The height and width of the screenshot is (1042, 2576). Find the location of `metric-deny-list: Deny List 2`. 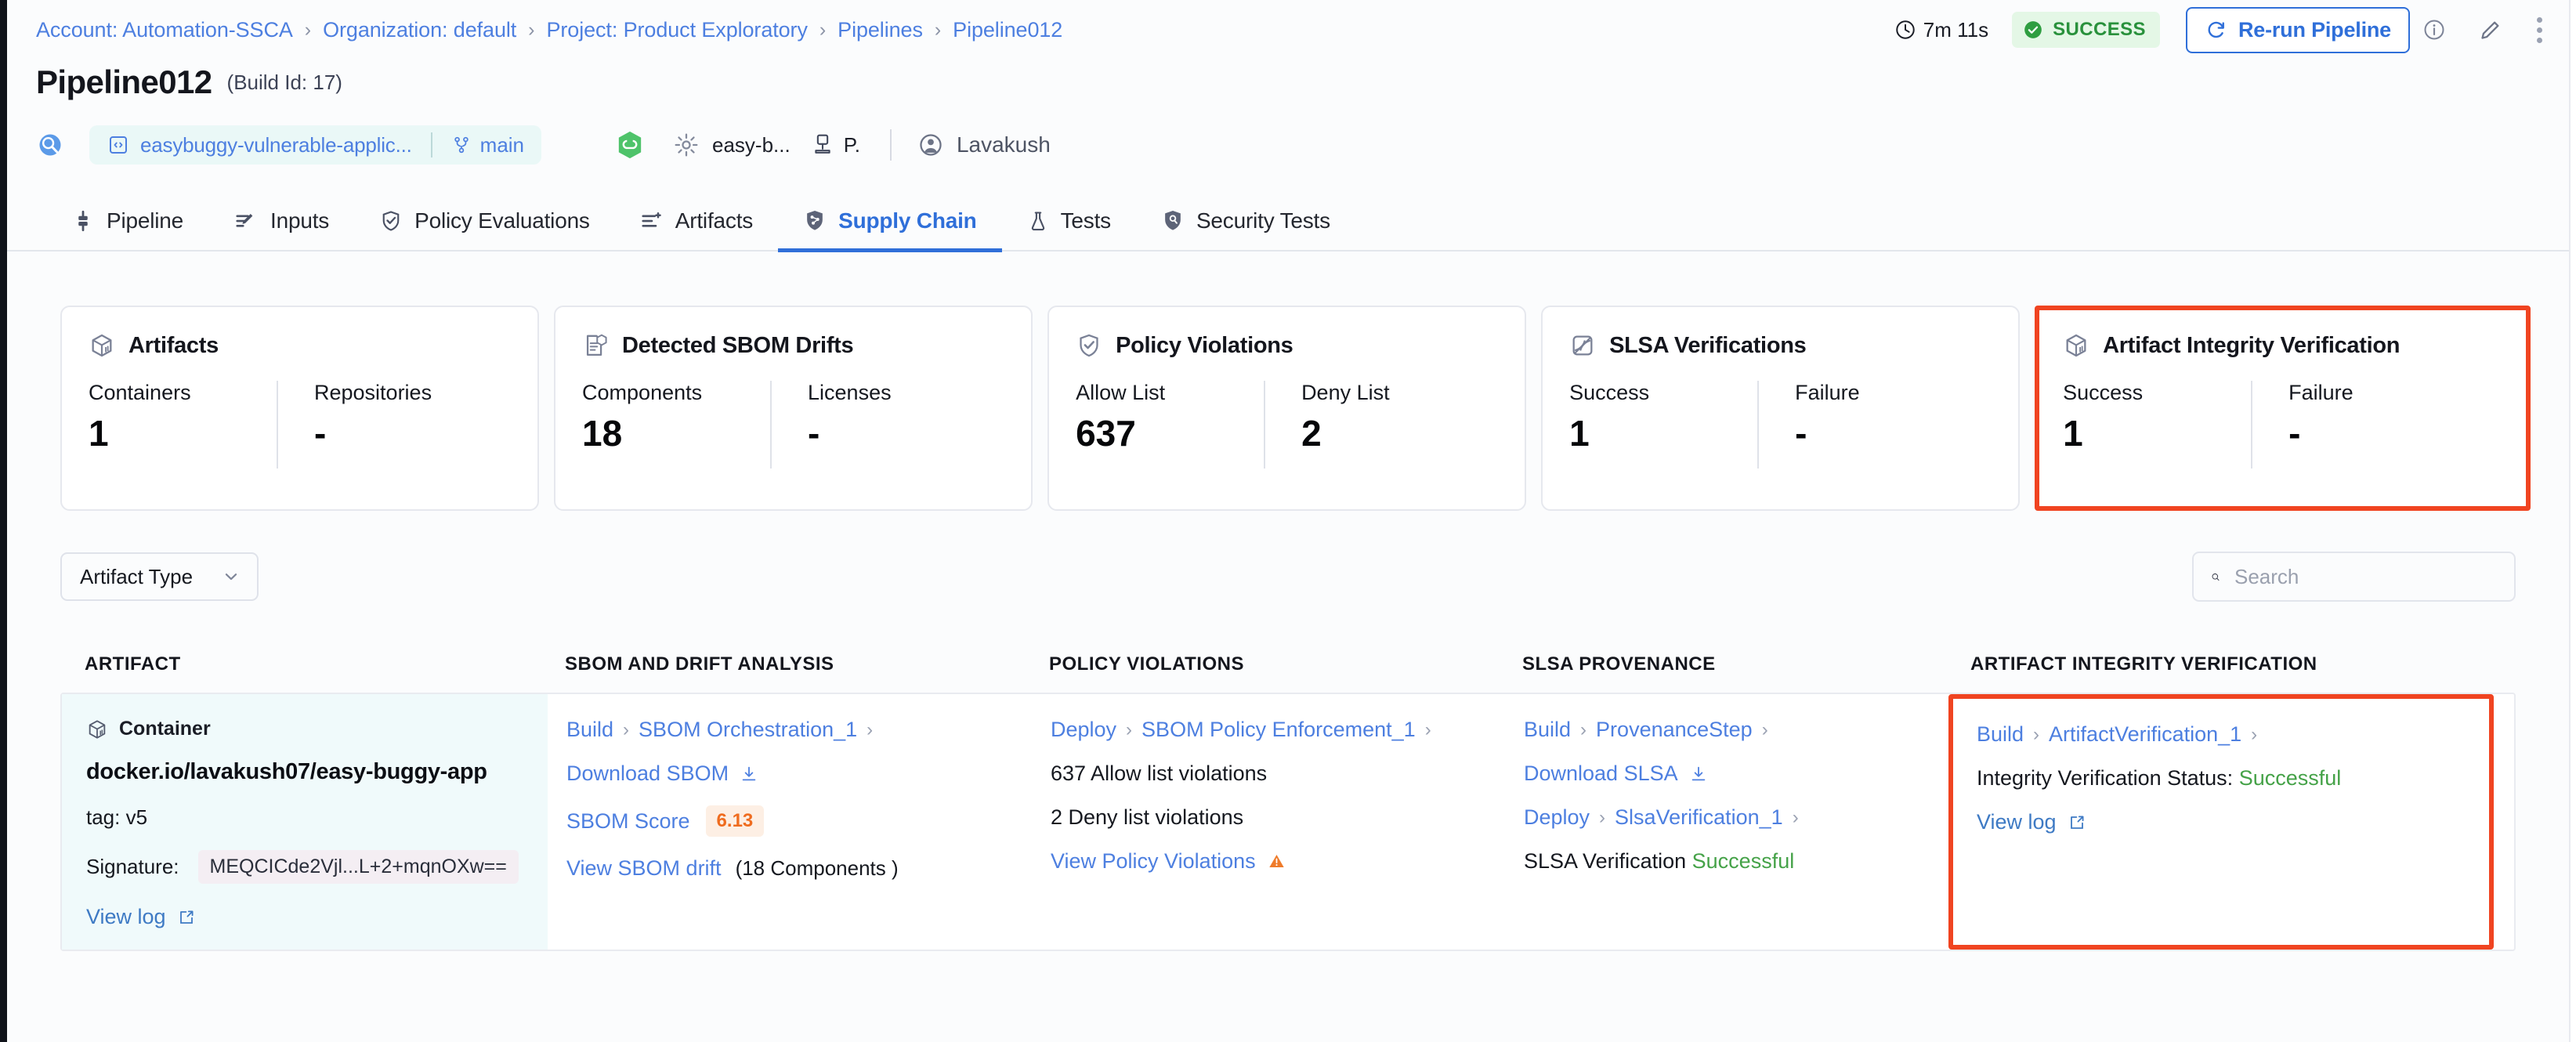

metric-deny-list: Deny List 2 is located at coordinates (1358, 425).